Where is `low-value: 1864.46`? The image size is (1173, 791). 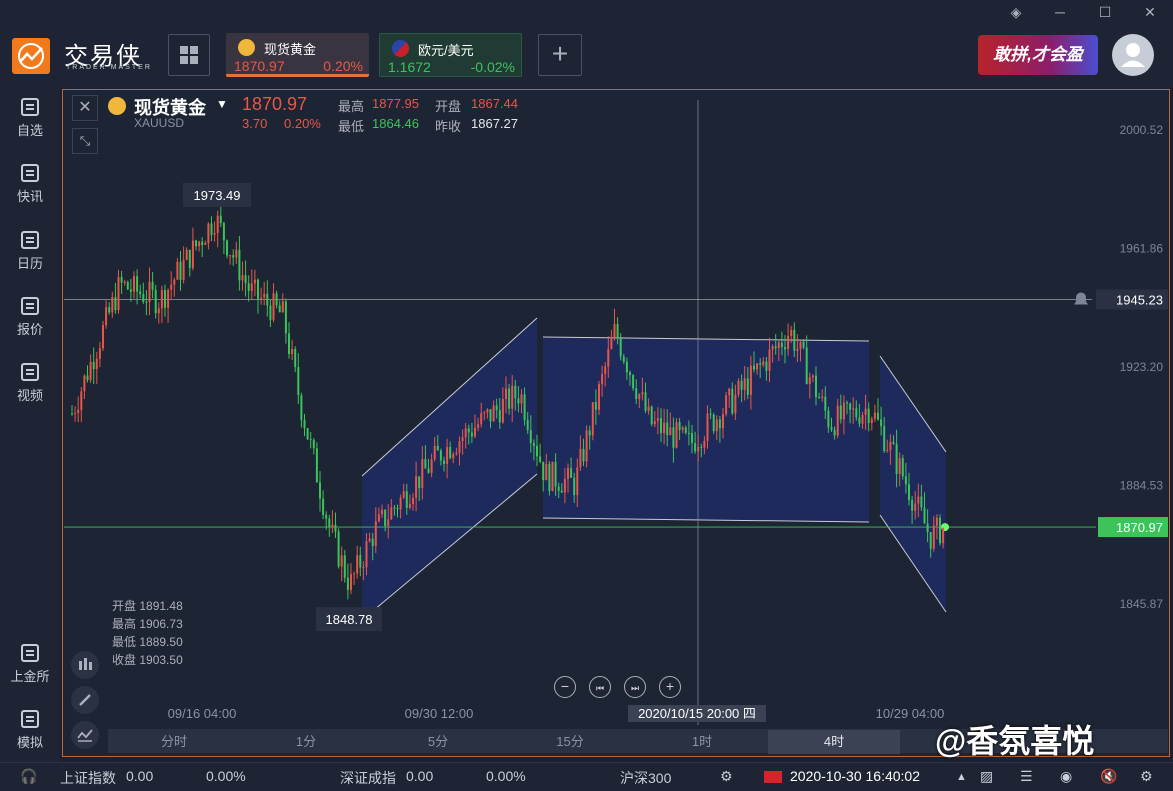 low-value: 1864.46 is located at coordinates (395, 123).